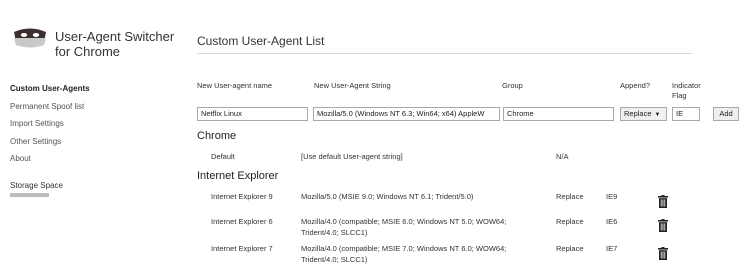  Describe the element at coordinates (235, 85) in the screenshot. I see `column-header-name: New User-agent name` at that location.